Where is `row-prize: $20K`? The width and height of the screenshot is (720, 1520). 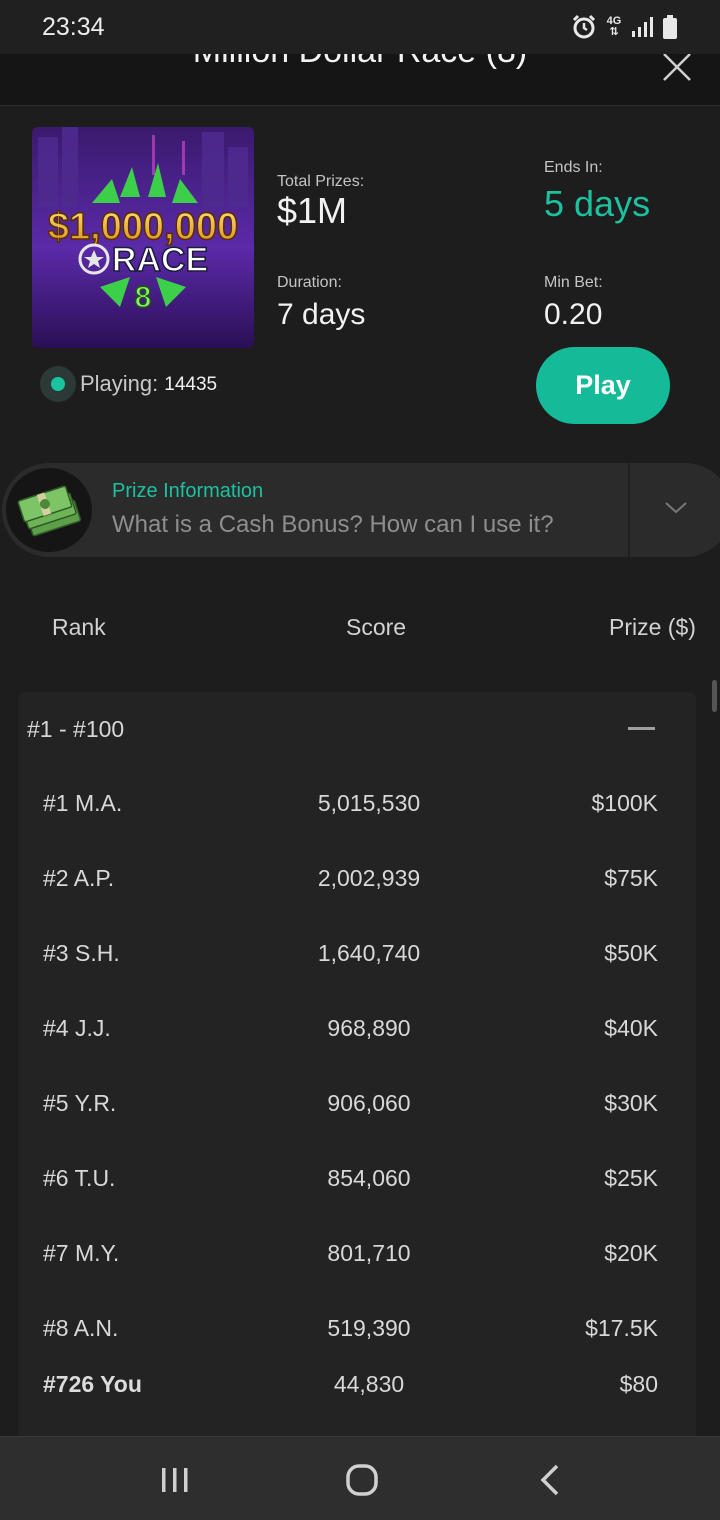 row-prize: $20K is located at coordinates (631, 1253).